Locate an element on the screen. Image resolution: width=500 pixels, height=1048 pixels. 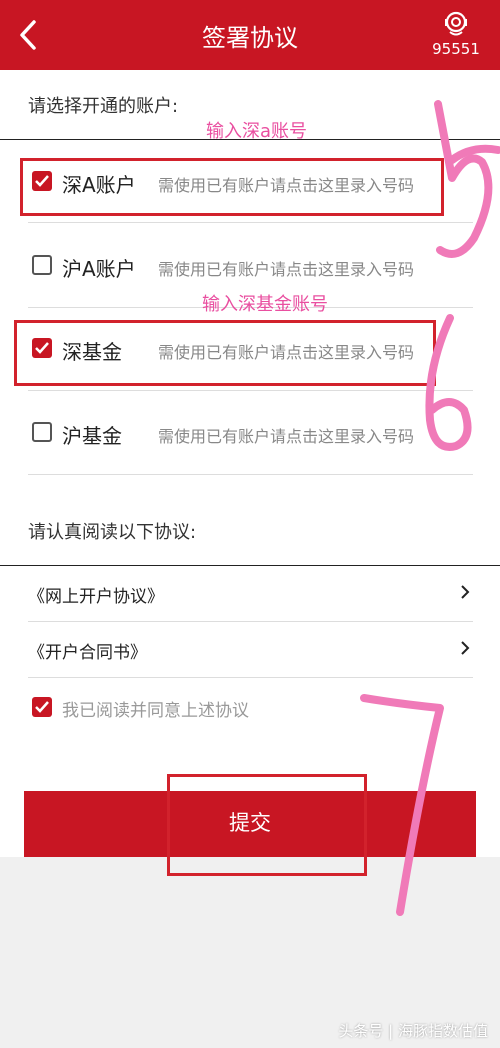
accounts-section-label: 请选择开通的账户: is located at coordinates (103, 106).